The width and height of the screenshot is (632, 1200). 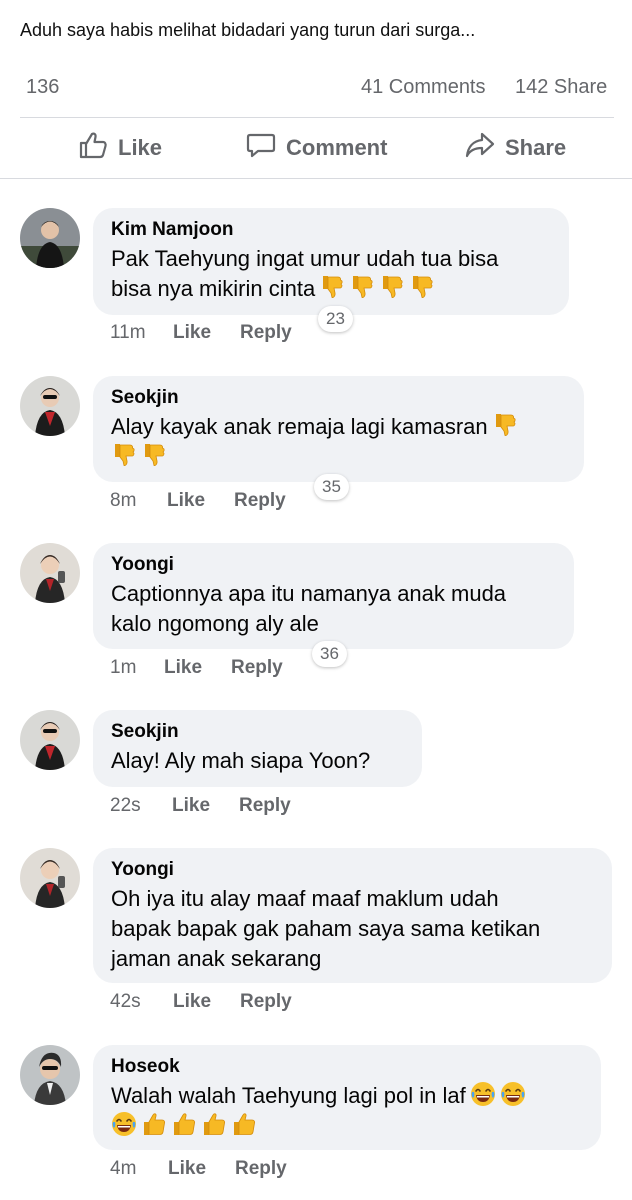 I want to click on comment-button: Comment, so click(x=316, y=148).